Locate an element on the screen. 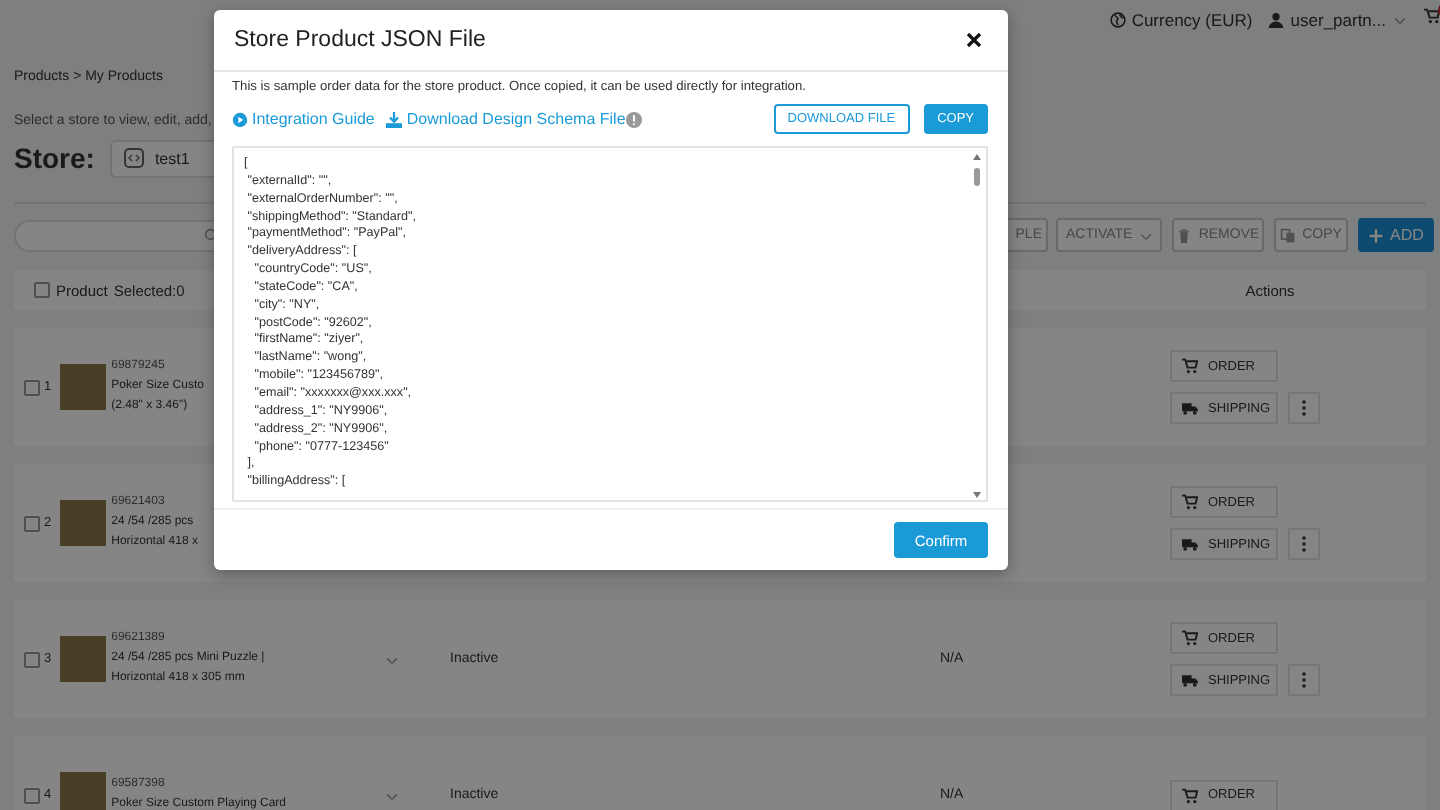 Image resolution: width=1440 pixels, height=810 pixels. select-all-checkbox is located at coordinates (42, 290).